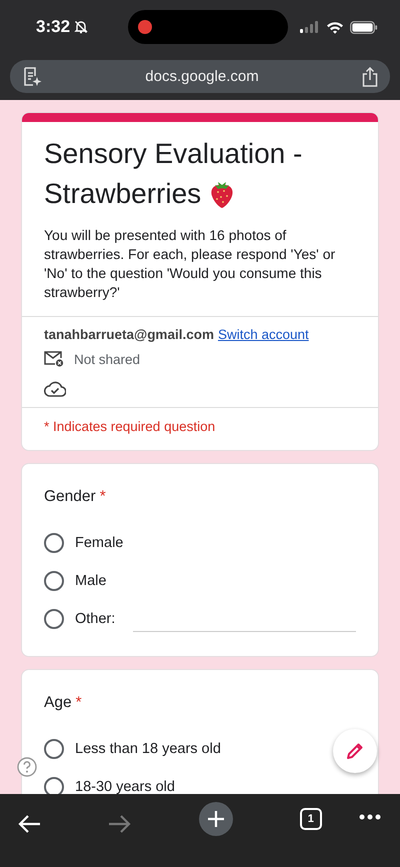 The image size is (400, 867). Describe the element at coordinates (311, 819) in the screenshot. I see `tab-count-button: 1` at that location.